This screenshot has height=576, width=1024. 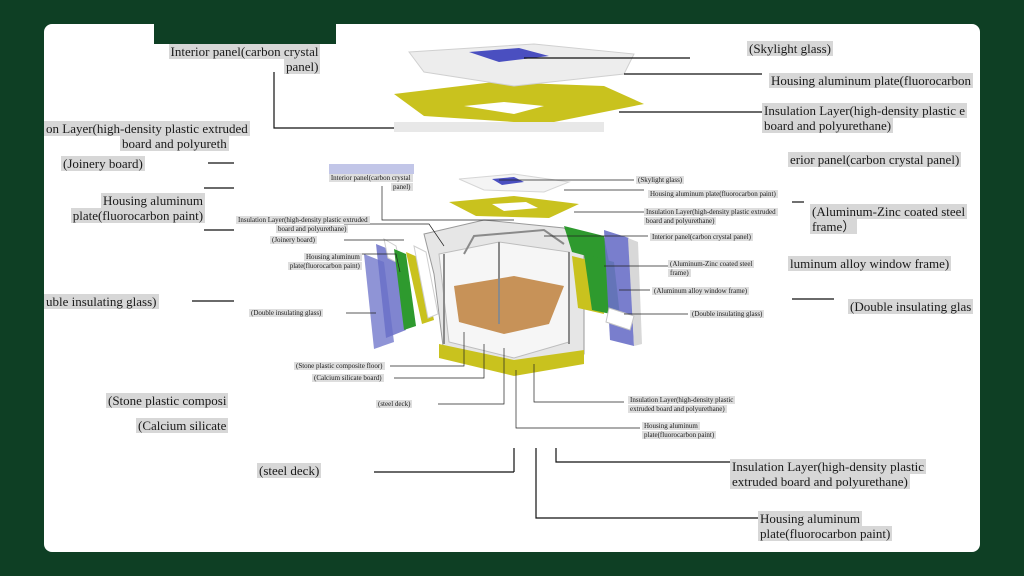 What do you see at coordinates (711, 268) in the screenshot?
I see `small-alzn-label: (Aluminum-Zinc coated steel frame)` at bounding box center [711, 268].